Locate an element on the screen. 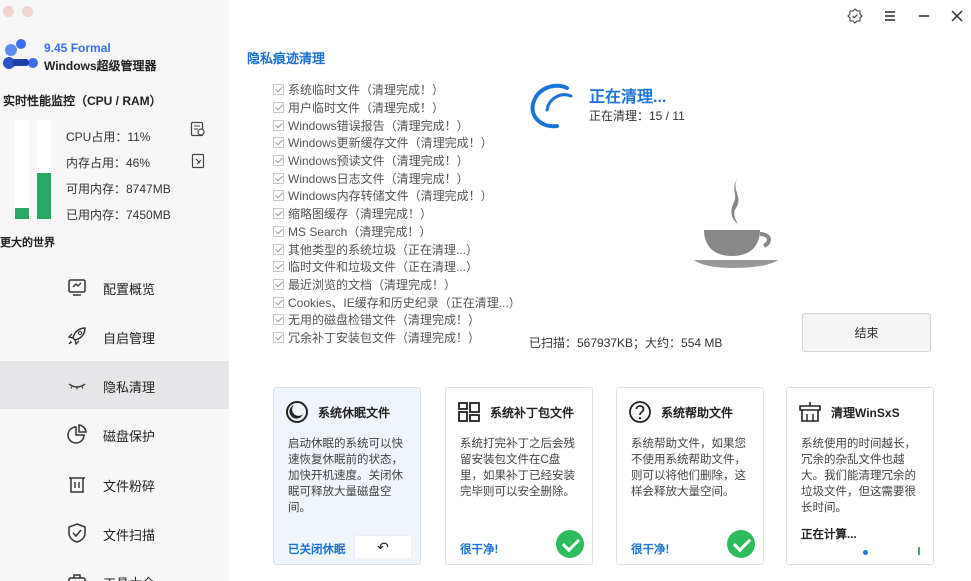 The height and width of the screenshot is (581, 971). window-minimize-dot is located at coordinates (27, 11).